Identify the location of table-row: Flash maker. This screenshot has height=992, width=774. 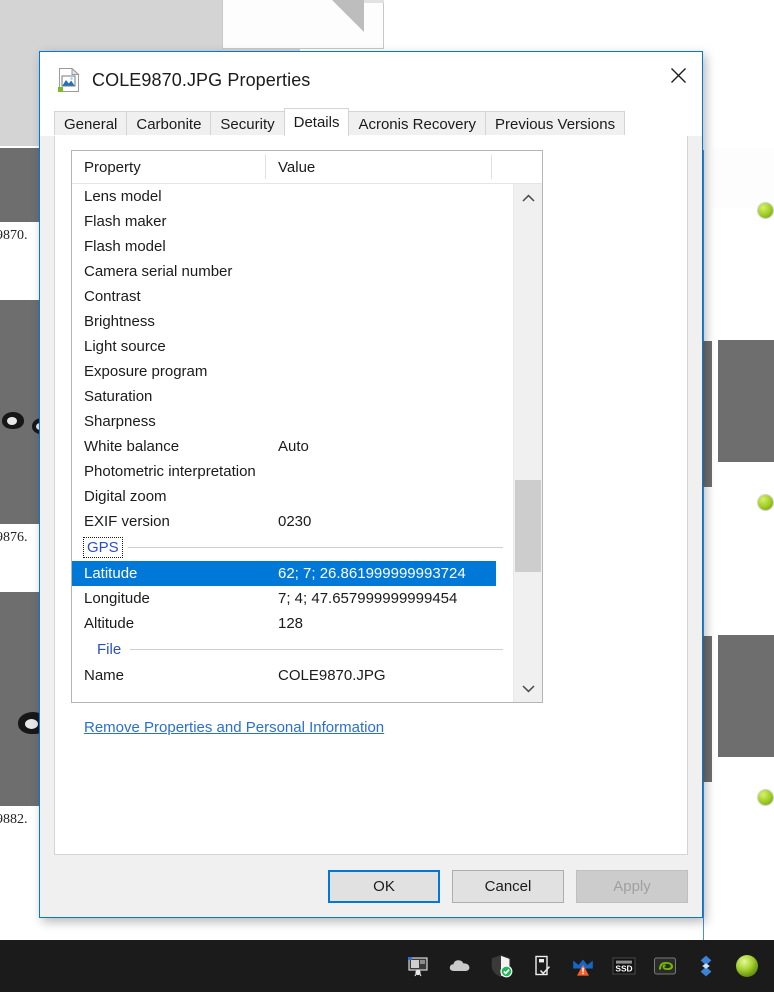
(292, 221).